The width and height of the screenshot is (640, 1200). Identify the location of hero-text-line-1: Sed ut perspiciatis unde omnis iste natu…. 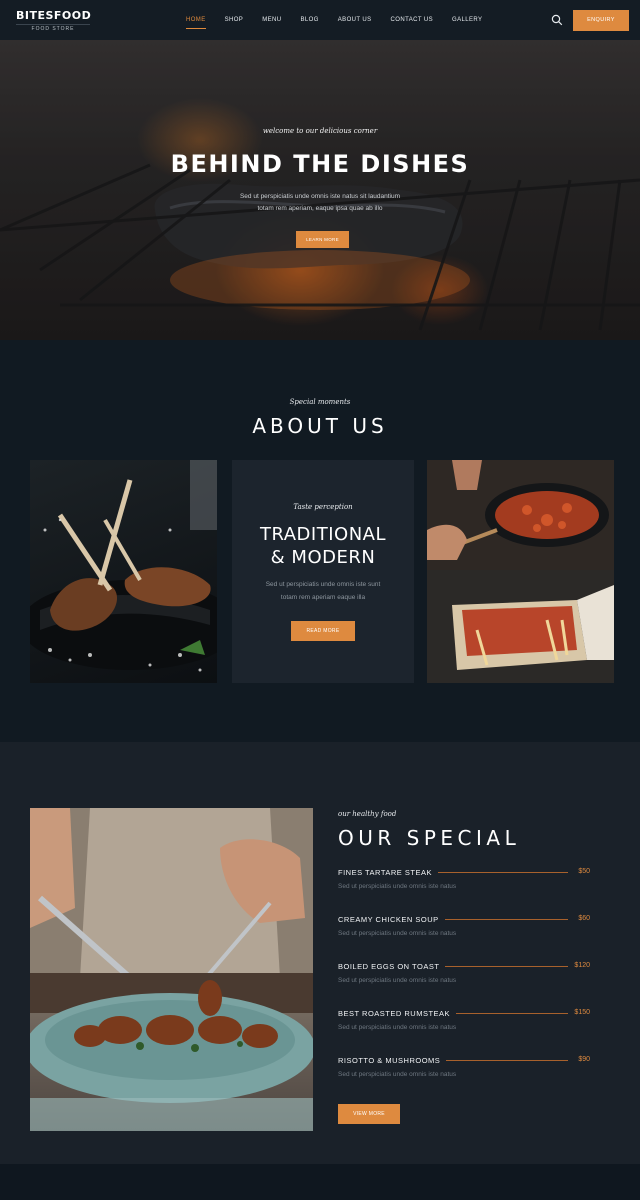
(320, 196).